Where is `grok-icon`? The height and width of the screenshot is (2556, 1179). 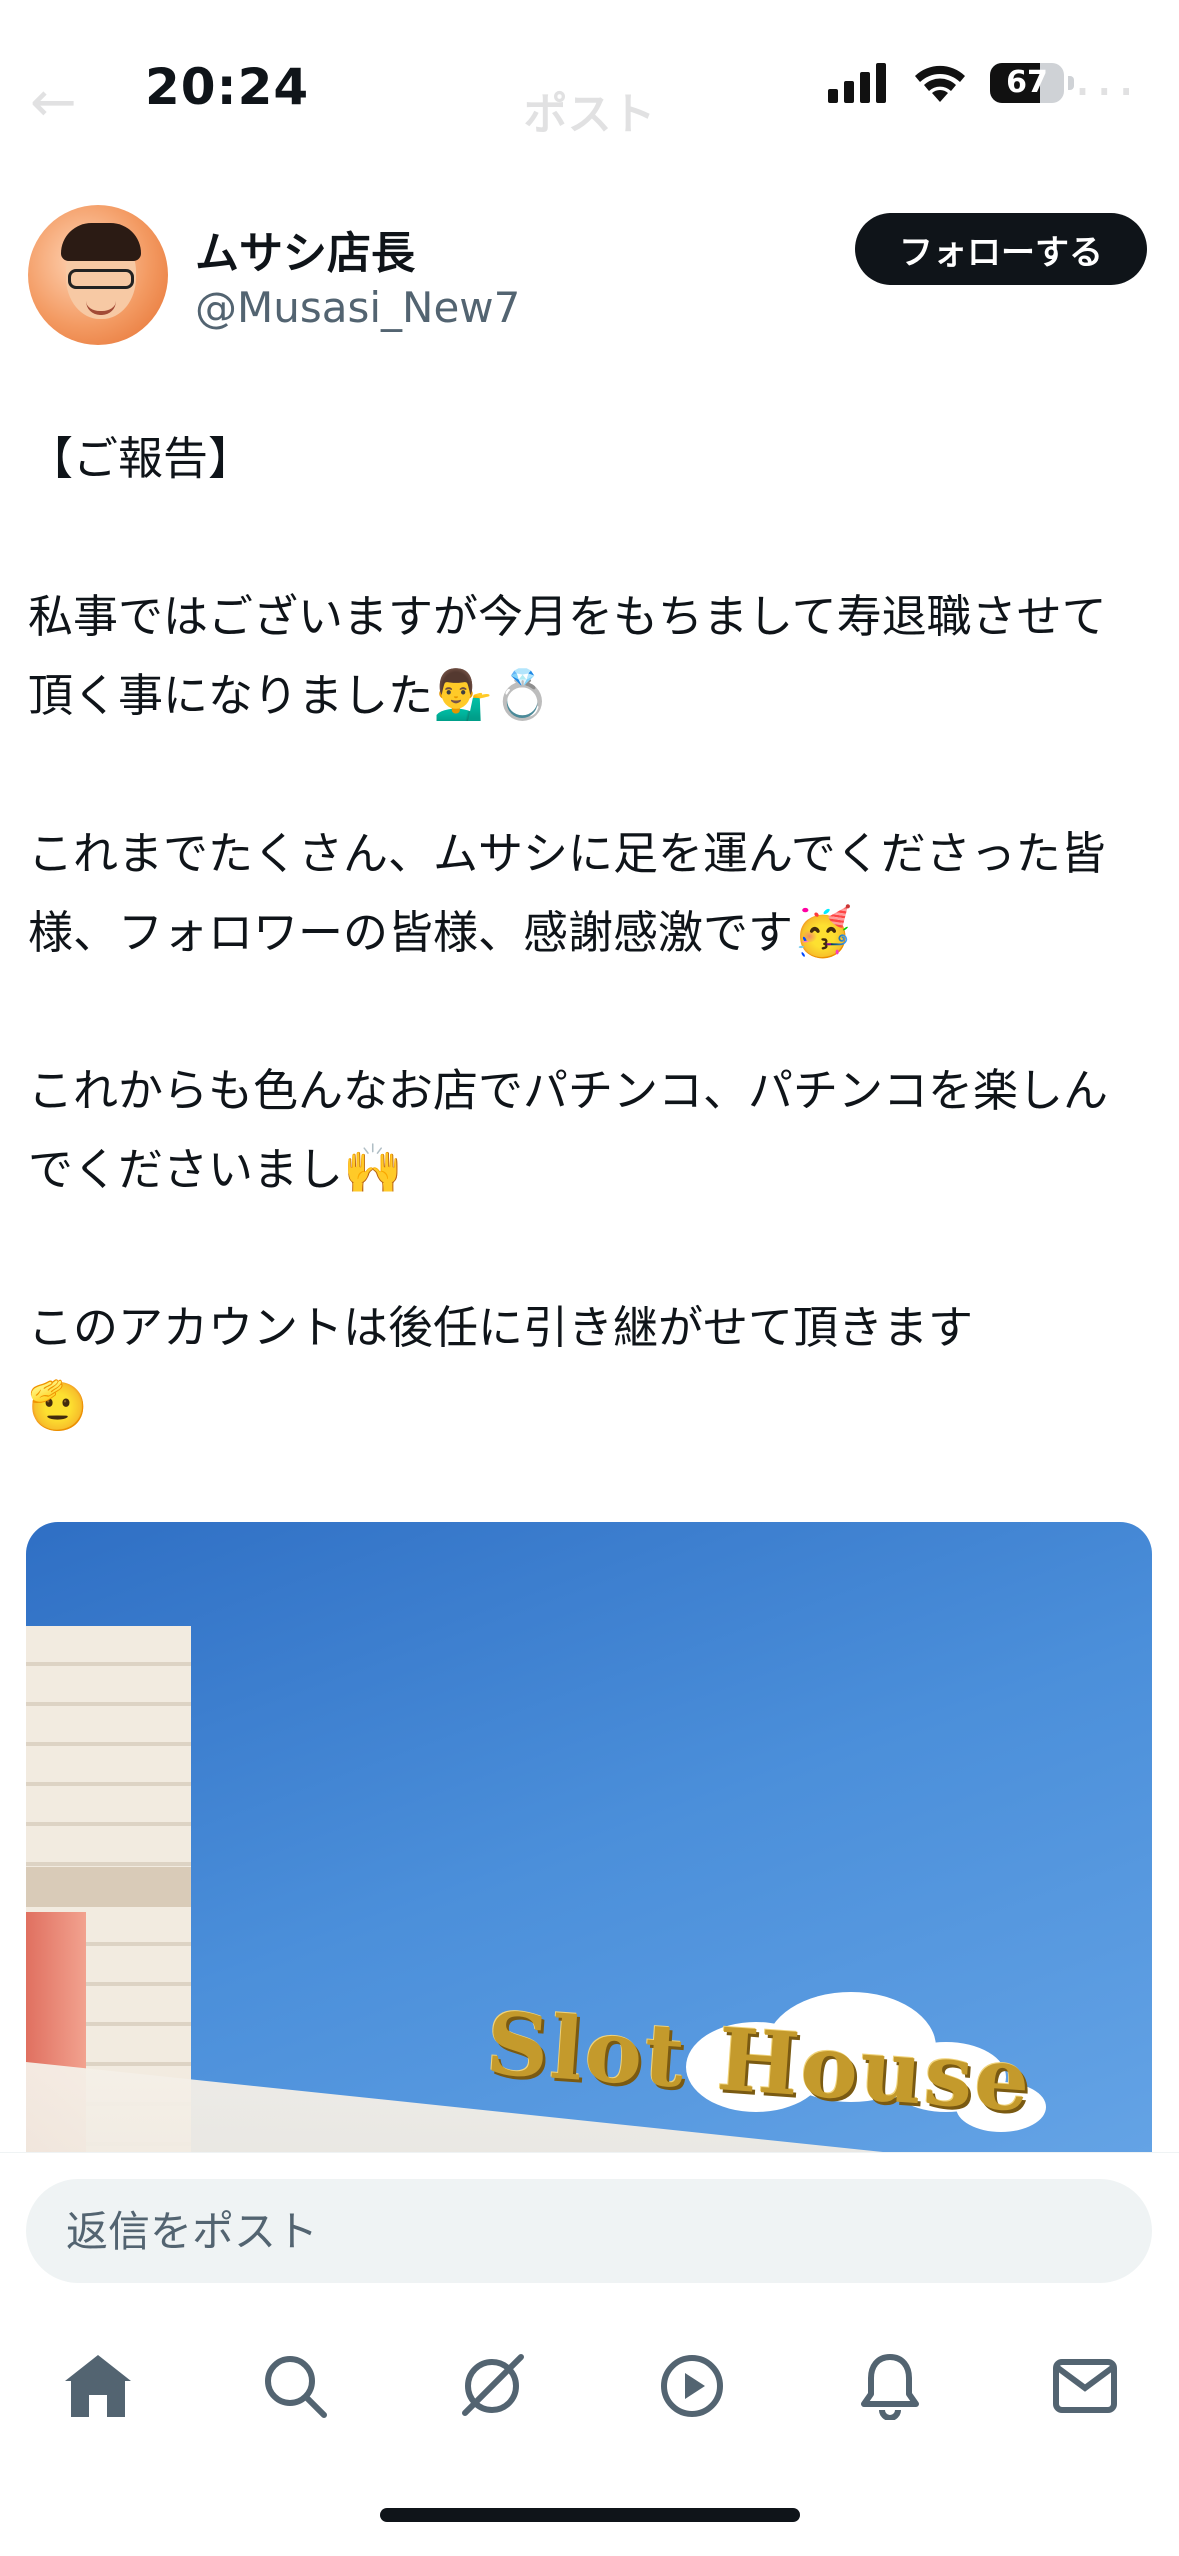 grok-icon is located at coordinates (493, 2385).